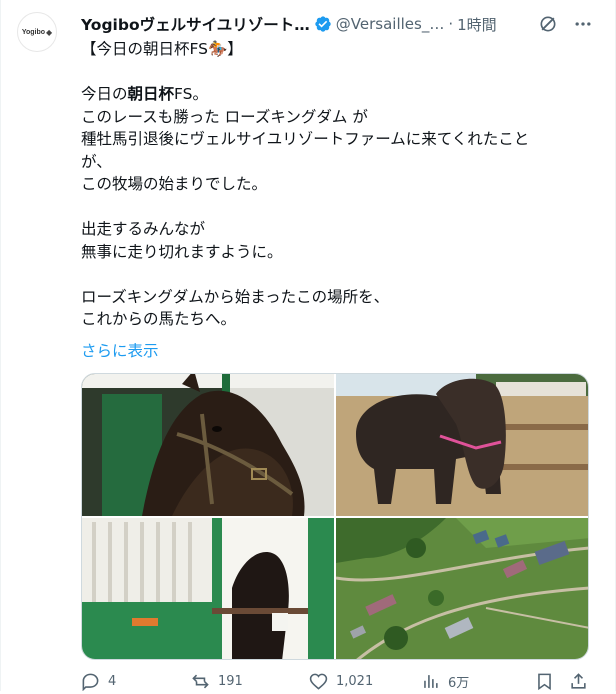 The height and width of the screenshot is (694, 616). Describe the element at coordinates (208, 589) in the screenshot. I see `horse-stable-photo` at that location.